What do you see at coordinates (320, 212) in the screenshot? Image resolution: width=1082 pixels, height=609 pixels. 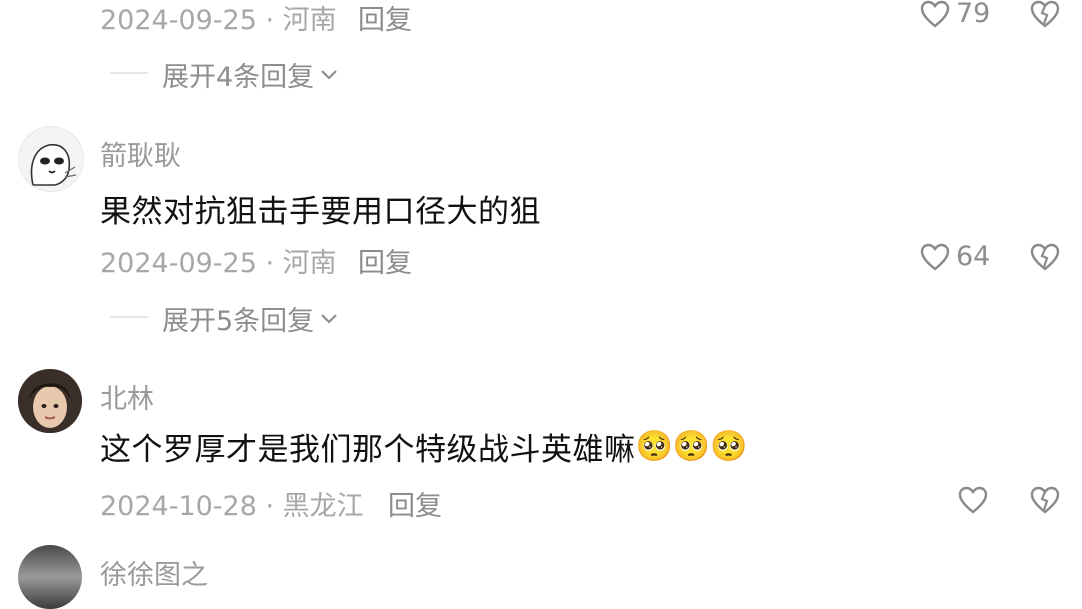 I see `comment-text: 果然对抗狙击手要用口径大的狙` at bounding box center [320, 212].